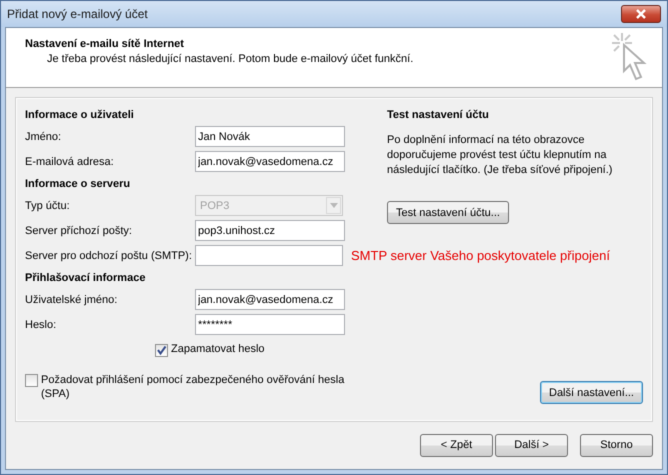  Describe the element at coordinates (85, 278) in the screenshot. I see `section-heading: Přihlašovací informace` at that location.